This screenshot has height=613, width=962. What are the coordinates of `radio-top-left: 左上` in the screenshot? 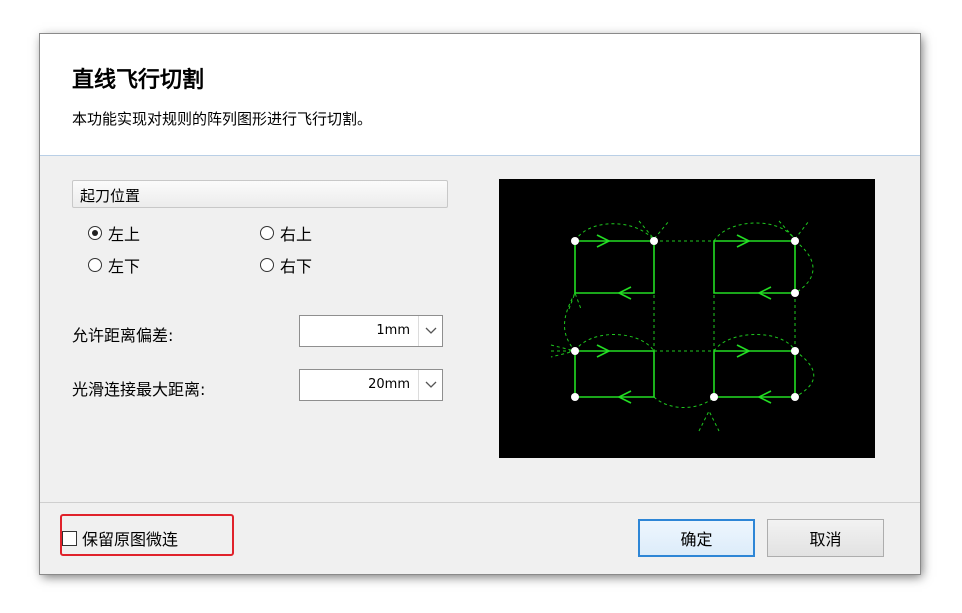 It's located at (114, 233).